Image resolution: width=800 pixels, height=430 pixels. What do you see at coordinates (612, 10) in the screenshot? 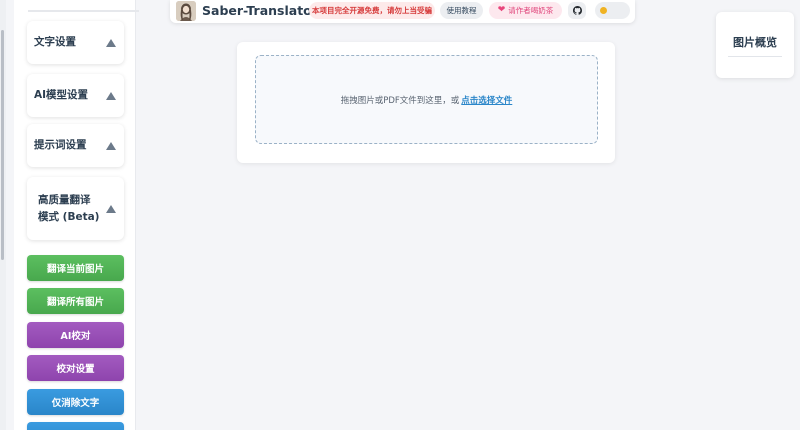
I see `theme-toggle` at bounding box center [612, 10].